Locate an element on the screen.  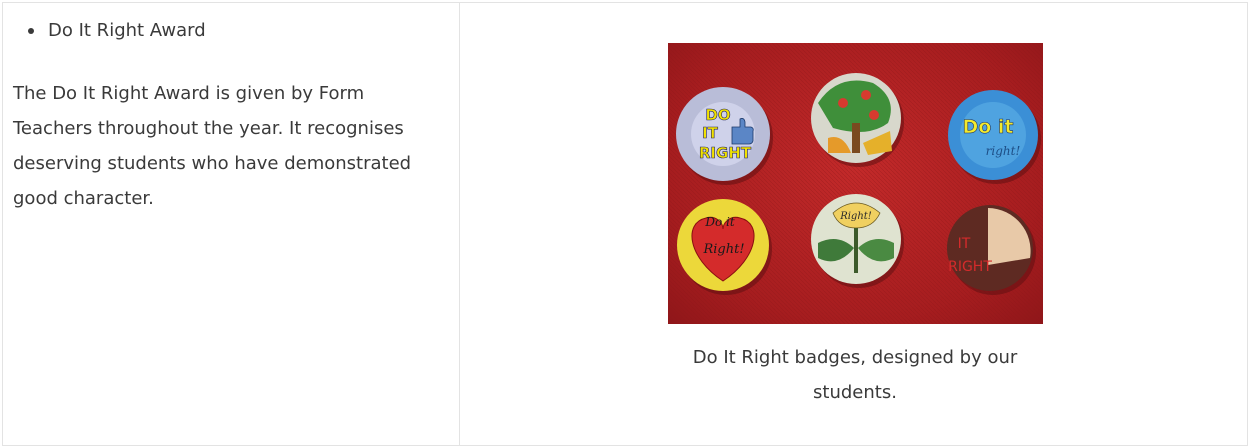
badge4-line1: Do it is located at coordinates (719, 222).